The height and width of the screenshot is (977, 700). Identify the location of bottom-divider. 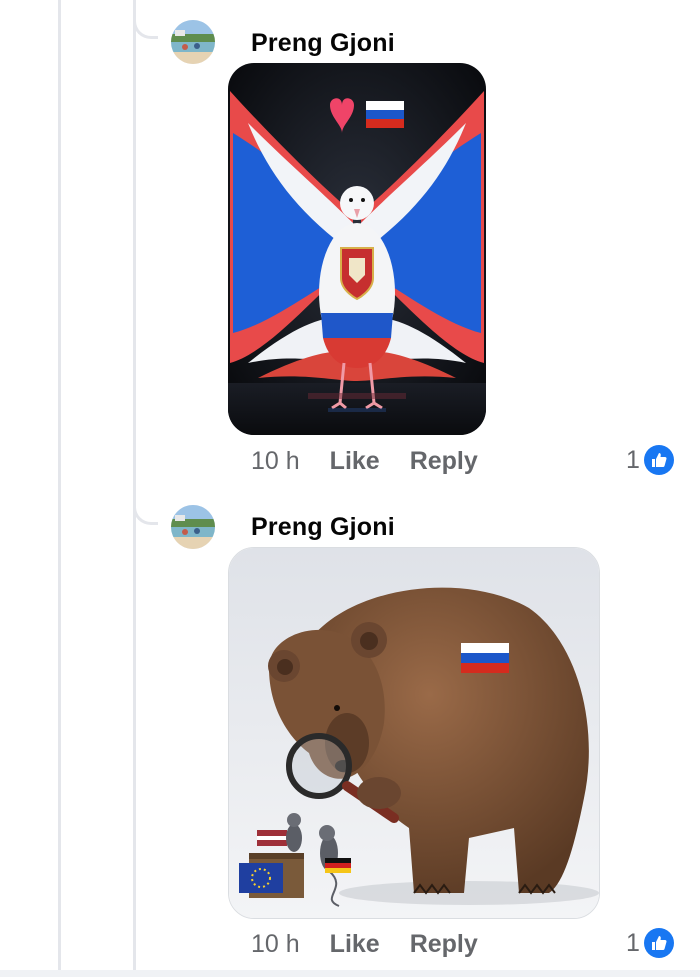
(350, 973).